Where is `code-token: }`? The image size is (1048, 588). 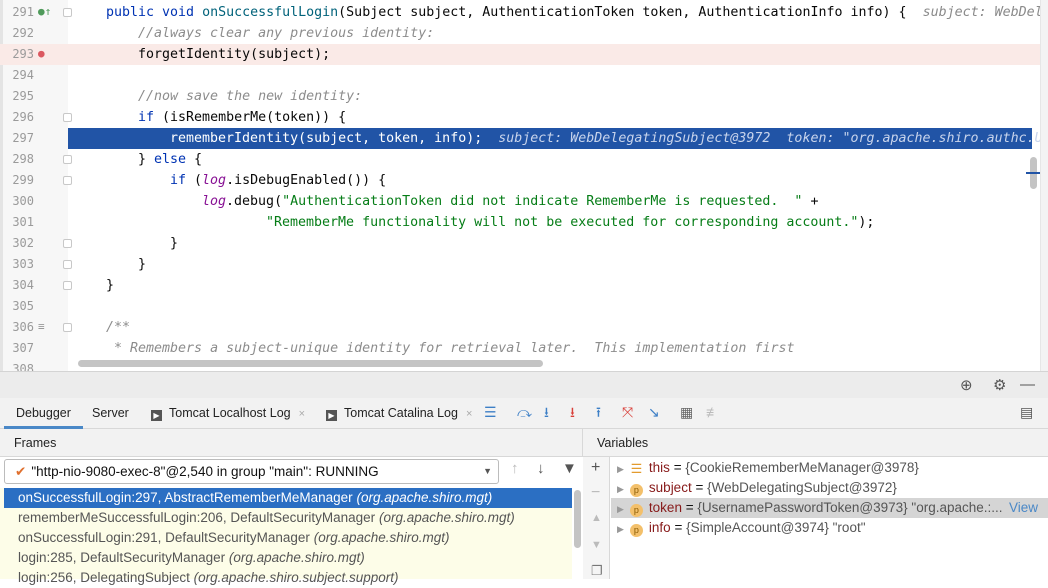
code-token: } is located at coordinates (142, 264).